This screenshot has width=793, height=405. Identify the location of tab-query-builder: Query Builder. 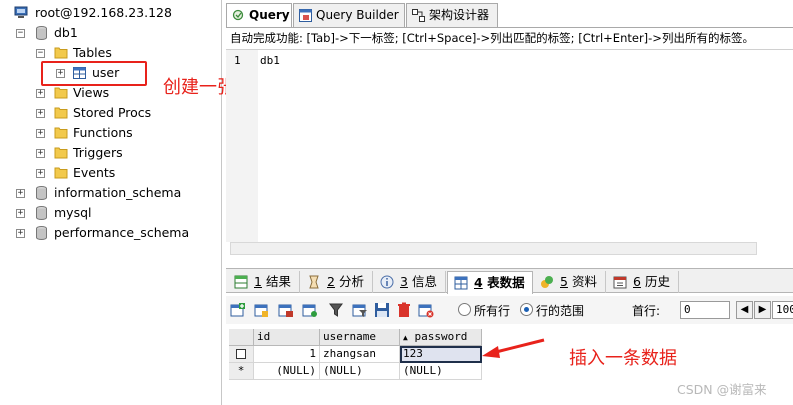
(349, 15).